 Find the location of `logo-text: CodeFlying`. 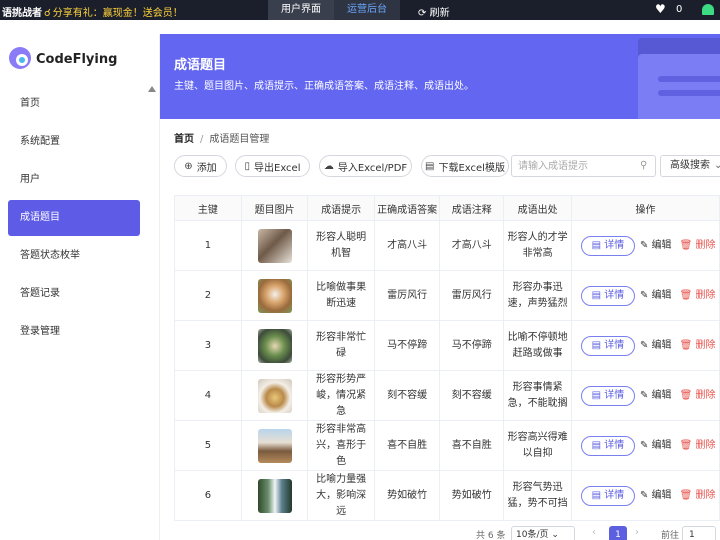

logo-text: CodeFlying is located at coordinates (77, 59).